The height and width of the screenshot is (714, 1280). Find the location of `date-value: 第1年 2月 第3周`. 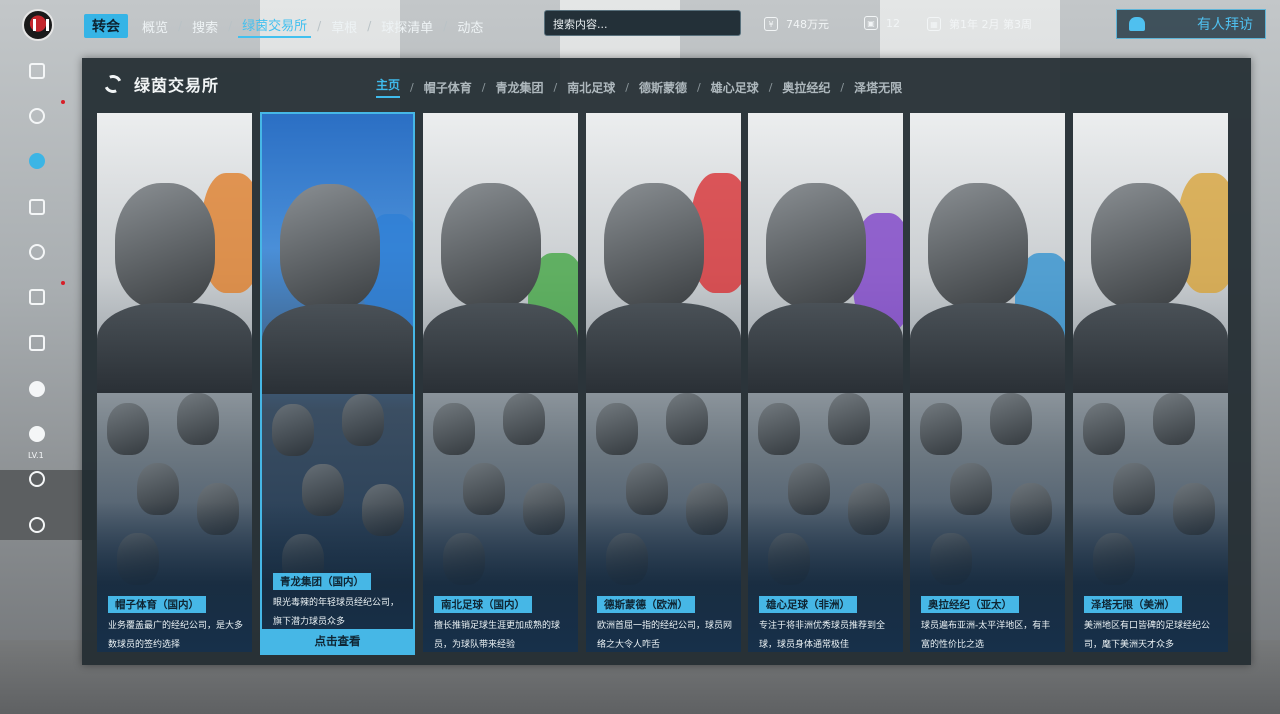

date-value: 第1年 2月 第3周 is located at coordinates (990, 24).